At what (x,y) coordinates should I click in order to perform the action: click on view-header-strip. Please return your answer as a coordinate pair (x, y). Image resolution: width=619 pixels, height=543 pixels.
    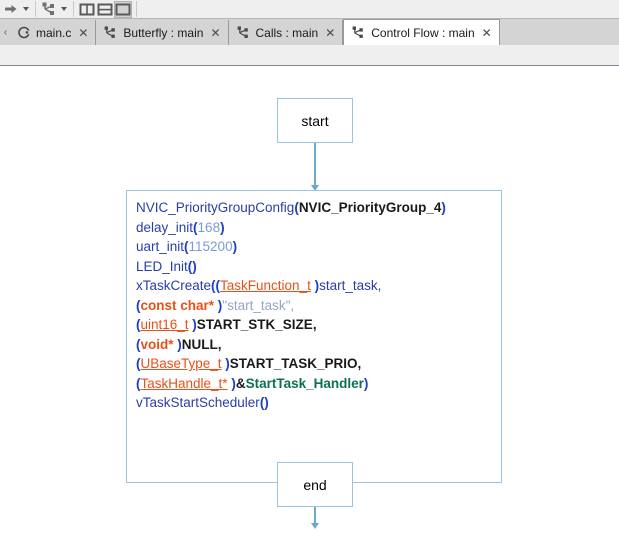
    Looking at the image, I should click on (309, 55).